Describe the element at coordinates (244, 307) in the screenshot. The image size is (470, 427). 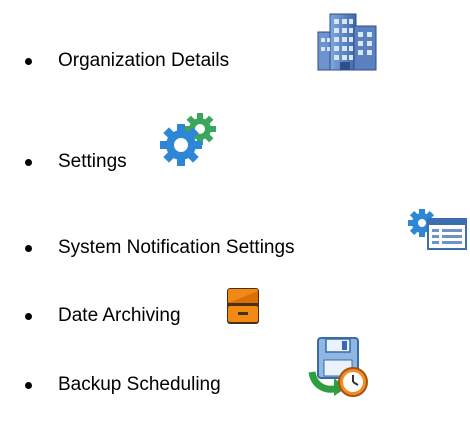
I see `archive-drawer-icon` at that location.